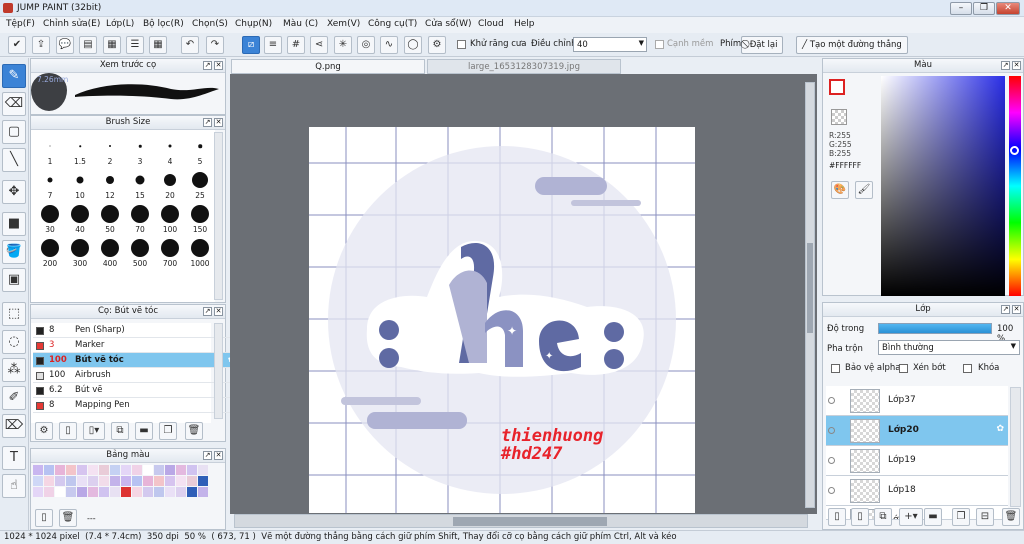  I want to click on brush-size-cell: 20, so click(170, 183).